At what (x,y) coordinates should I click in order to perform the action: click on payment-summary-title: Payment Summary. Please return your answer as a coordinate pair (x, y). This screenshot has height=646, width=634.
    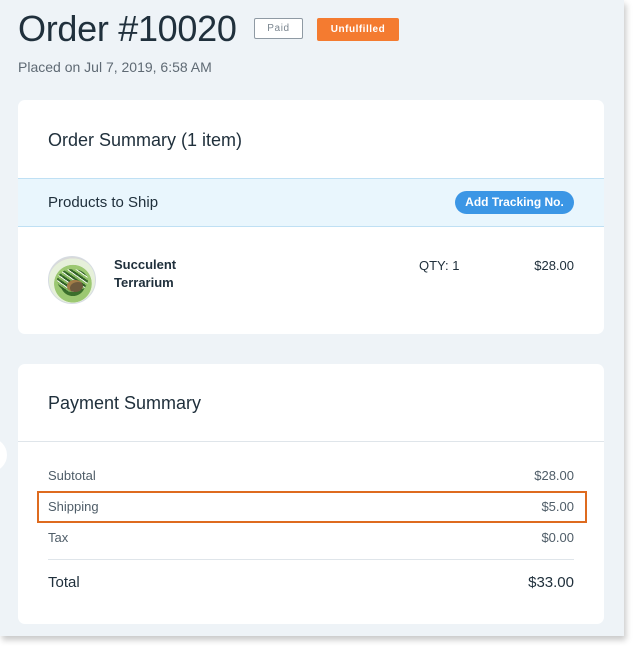
    Looking at the image, I should click on (125, 403).